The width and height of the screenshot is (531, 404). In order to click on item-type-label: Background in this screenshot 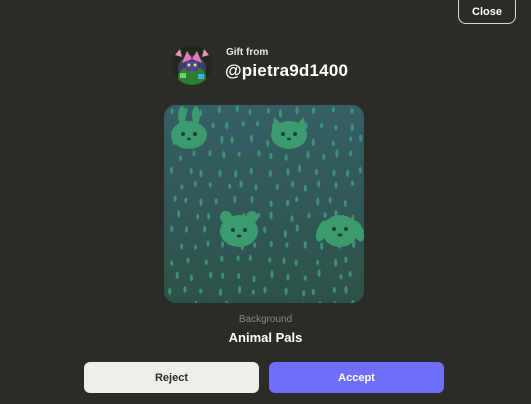, I will do `click(265, 319)`.